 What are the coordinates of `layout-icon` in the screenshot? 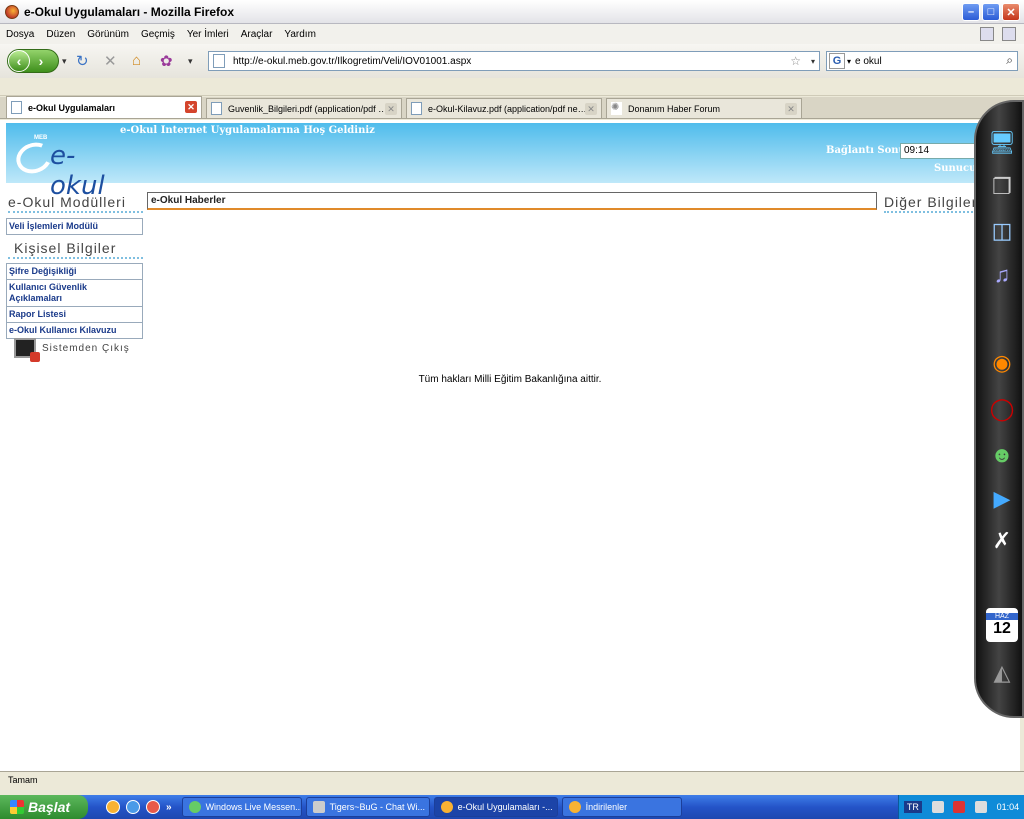 It's located at (987, 34).